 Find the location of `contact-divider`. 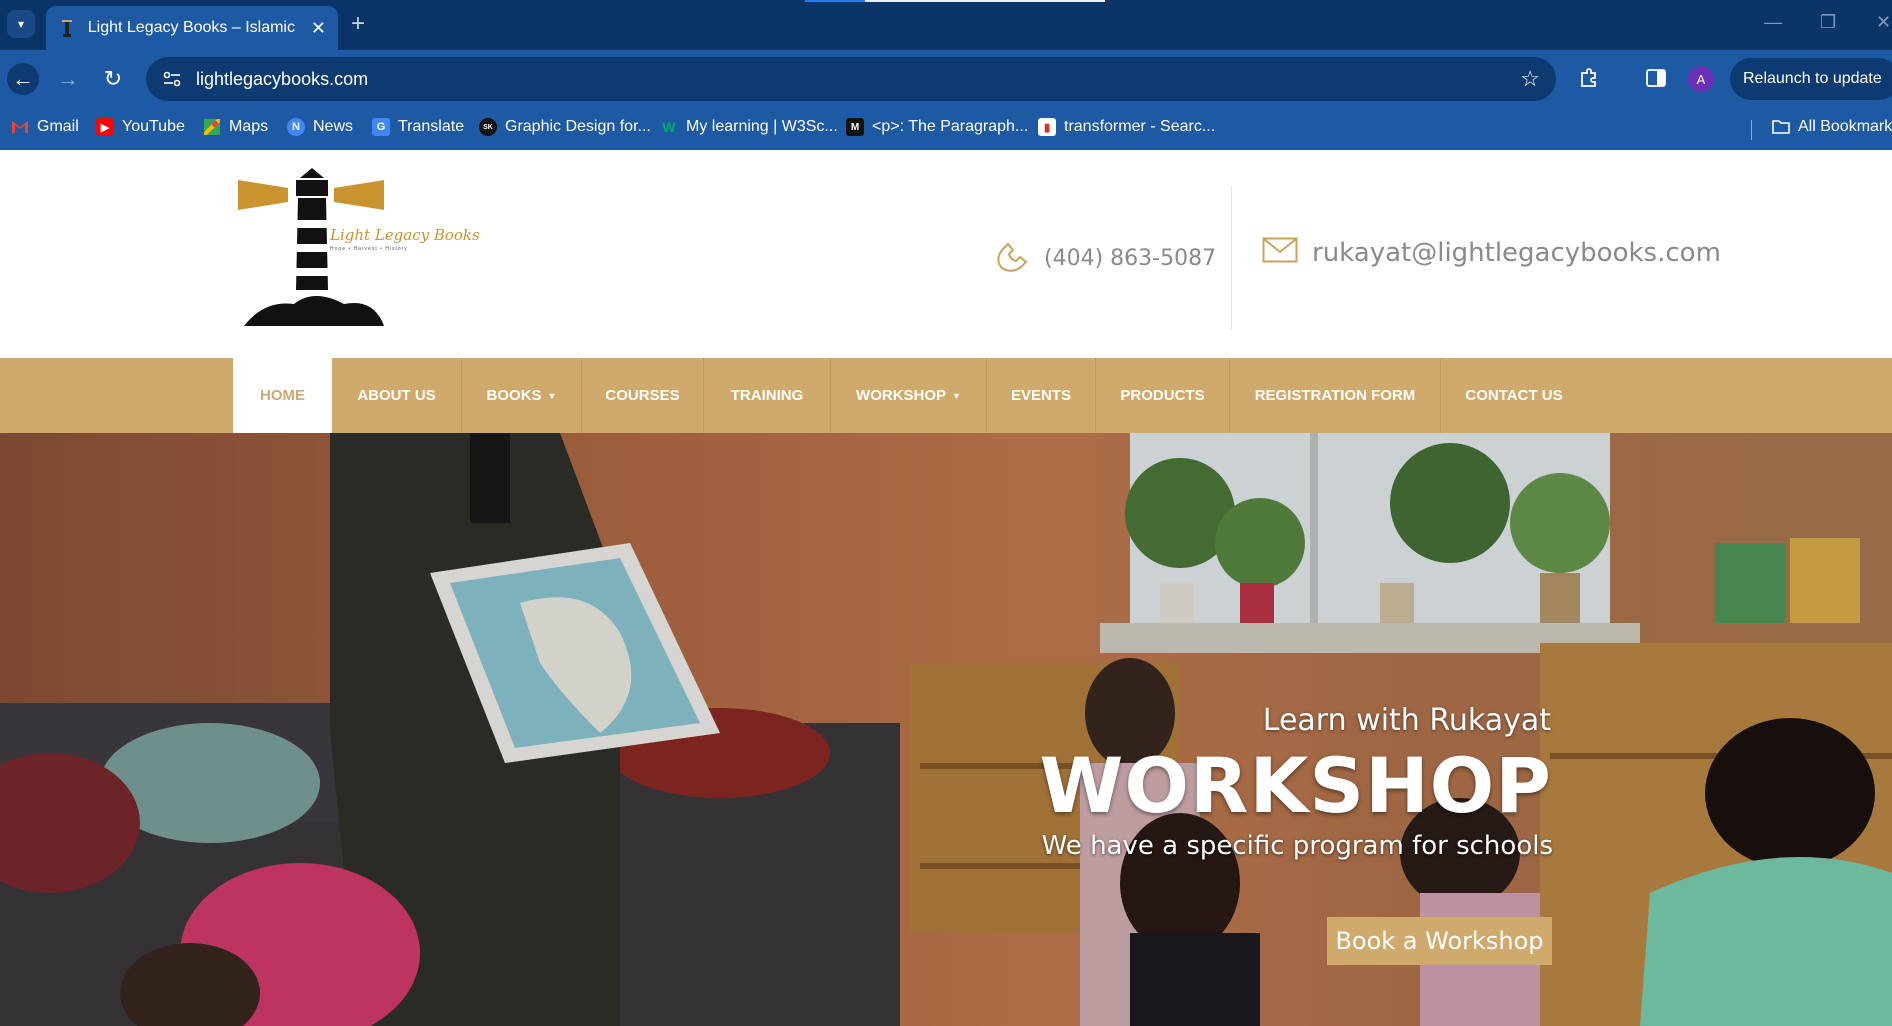

contact-divider is located at coordinates (1231, 258).